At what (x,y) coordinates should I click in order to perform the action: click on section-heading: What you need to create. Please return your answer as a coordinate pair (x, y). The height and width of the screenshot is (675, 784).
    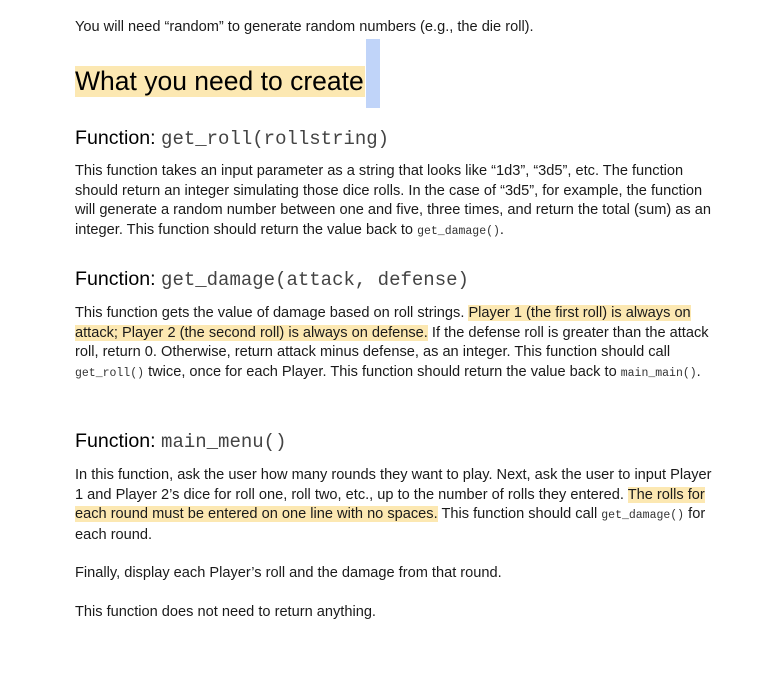
    Looking at the image, I should click on (220, 81).